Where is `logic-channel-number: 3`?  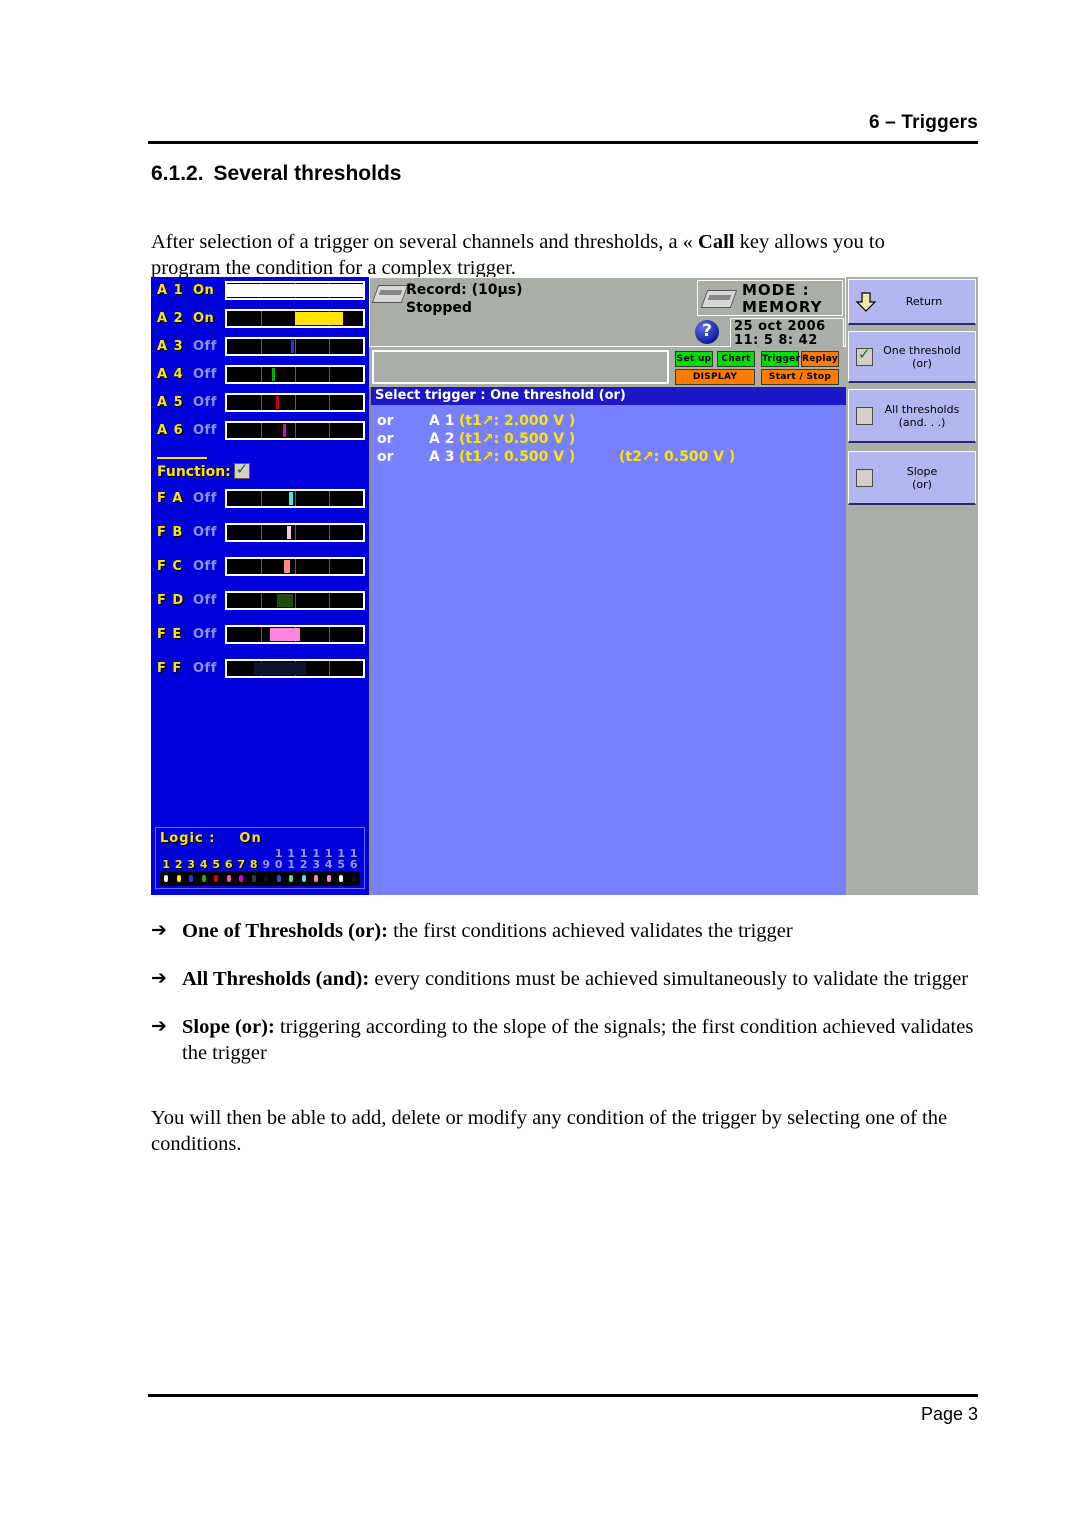 logic-channel-number: 3 is located at coordinates (191, 864).